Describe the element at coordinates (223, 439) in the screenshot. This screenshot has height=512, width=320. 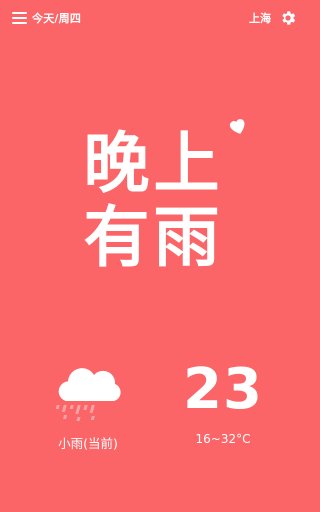
I see `temperature-range: 16~32°C` at that location.